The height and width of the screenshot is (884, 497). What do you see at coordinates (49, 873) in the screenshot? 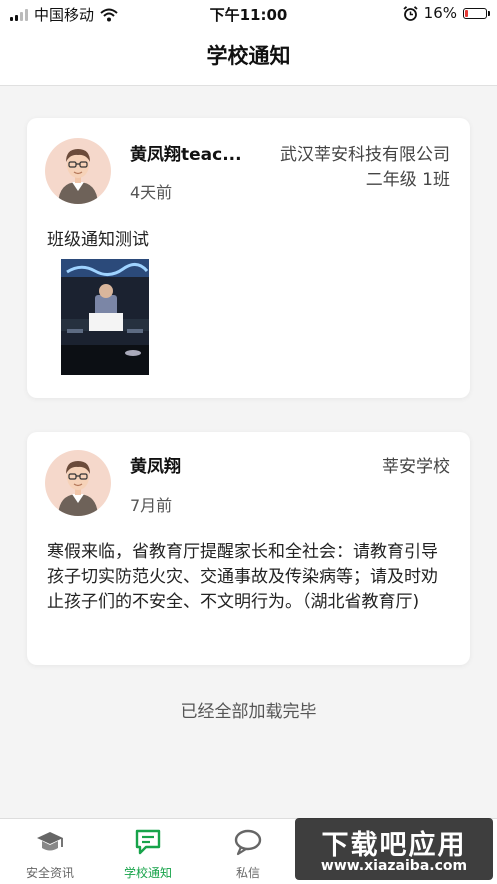
I see `tab-label: 安全资讯` at bounding box center [49, 873].